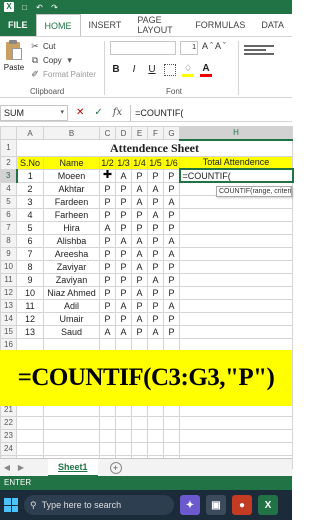  What do you see at coordinates (8, 422) in the screenshot?
I see `row-header: 22` at bounding box center [8, 422].